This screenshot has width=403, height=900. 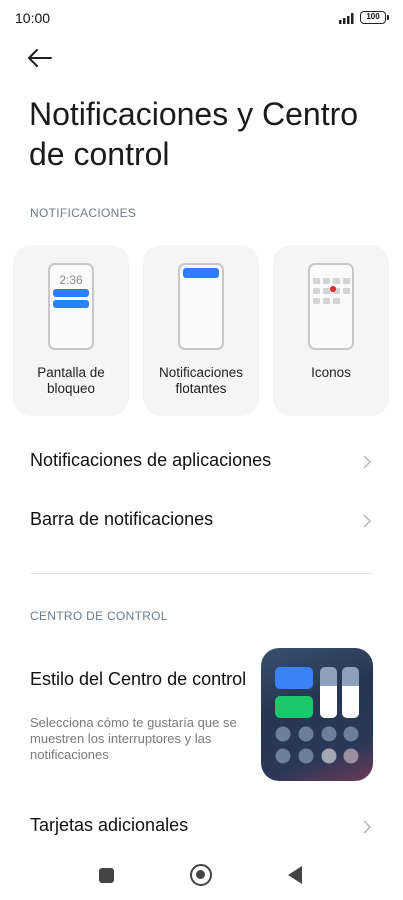 I want to click on section-label-notifications: NOTIFICACIONES, so click(x=83, y=213).